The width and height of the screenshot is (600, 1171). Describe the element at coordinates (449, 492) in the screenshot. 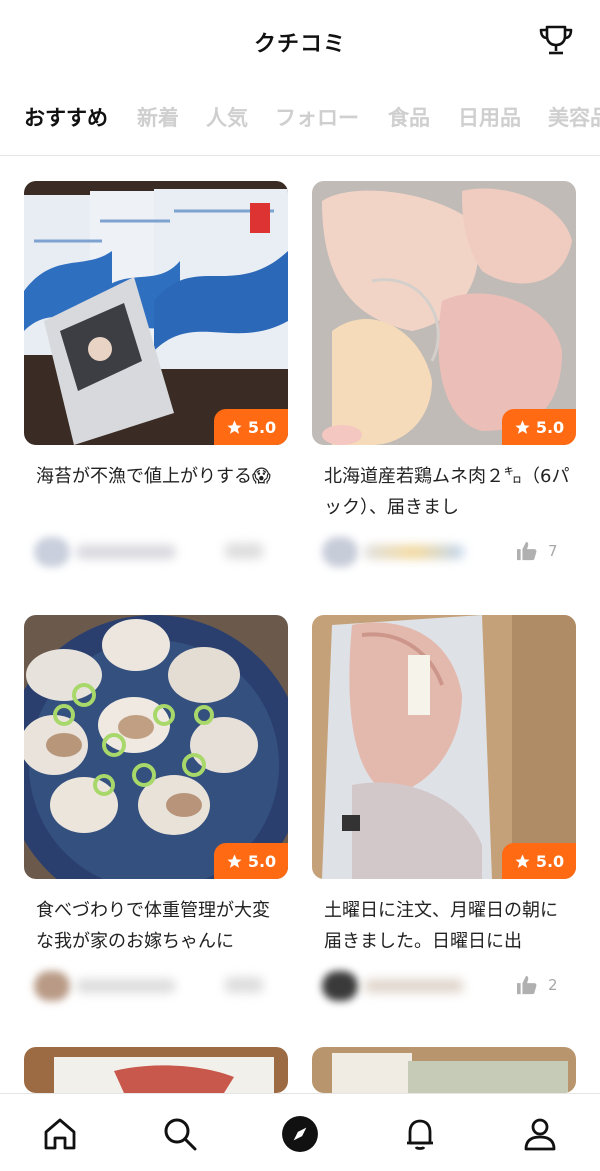

I see `post-caption: 北海道産若鶏ムネ肉２㌔（6パック）、届きまし` at that location.